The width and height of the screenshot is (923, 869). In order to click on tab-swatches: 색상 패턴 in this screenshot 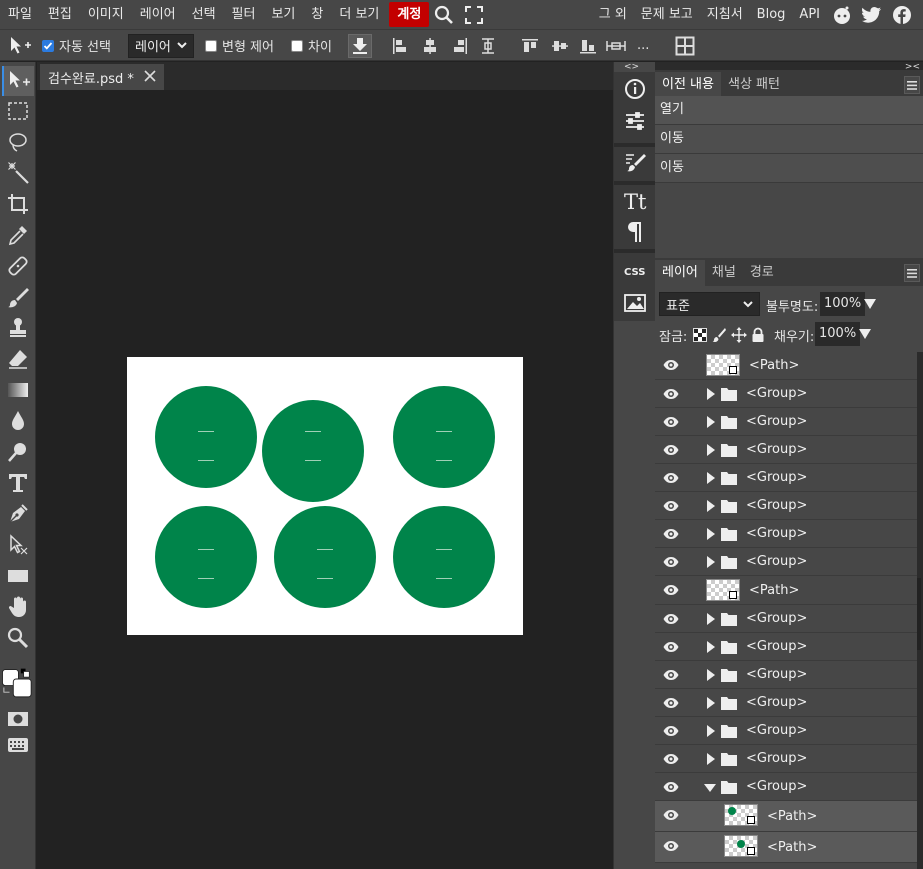, I will do `click(754, 85)`.